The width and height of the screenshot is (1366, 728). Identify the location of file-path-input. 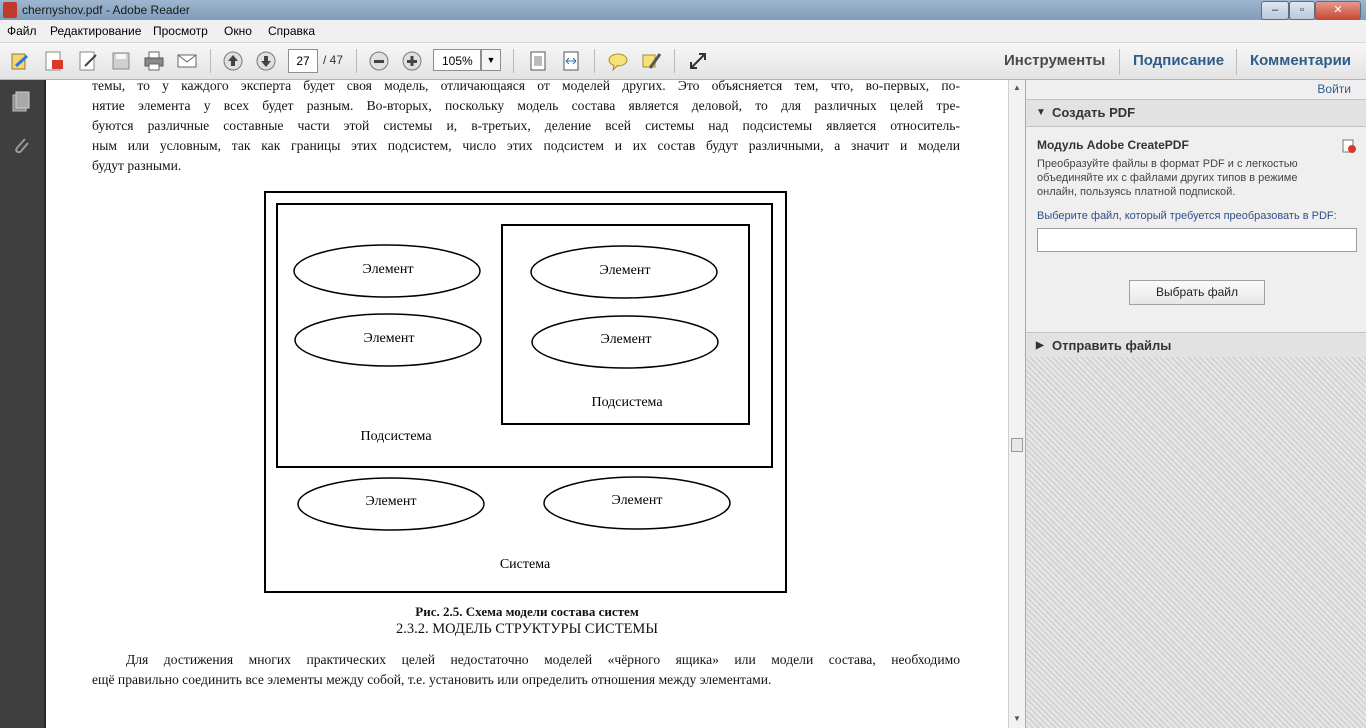
(1197, 240).